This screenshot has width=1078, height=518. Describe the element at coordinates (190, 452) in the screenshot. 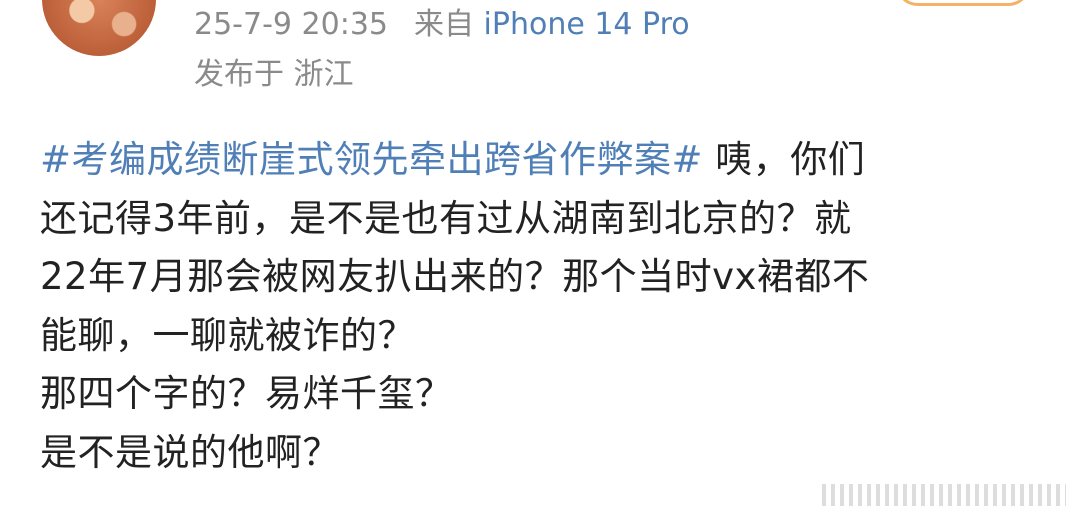

I see `post-line-6: 是不是说的他啊？` at that location.